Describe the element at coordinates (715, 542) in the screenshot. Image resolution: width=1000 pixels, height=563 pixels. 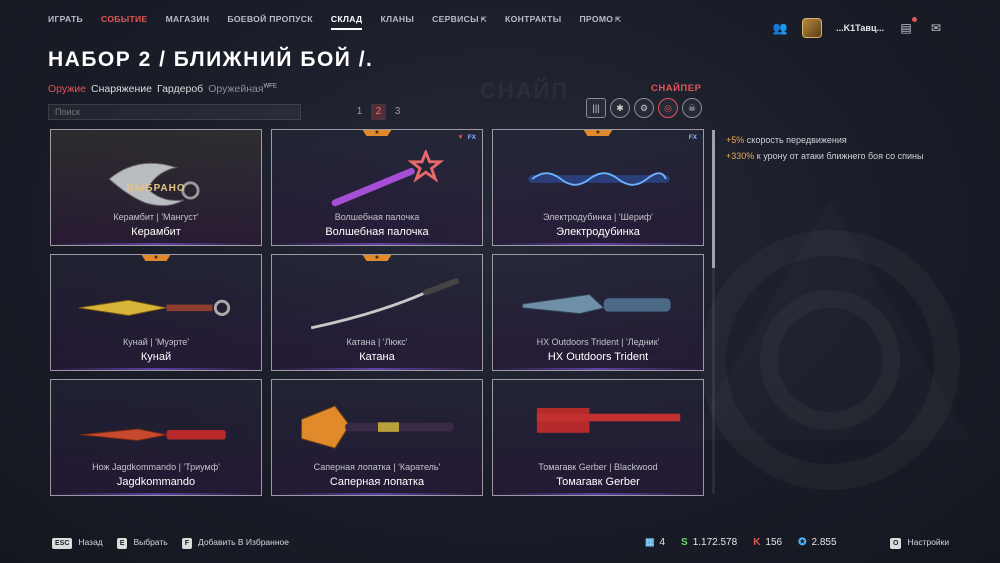
I see `currency-value: 1.172.578` at that location.